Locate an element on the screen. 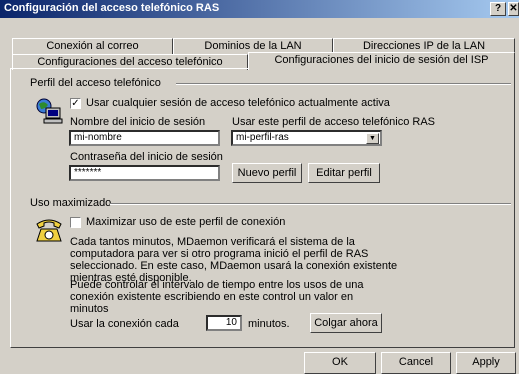  minutes-field: 10 is located at coordinates (224, 323).